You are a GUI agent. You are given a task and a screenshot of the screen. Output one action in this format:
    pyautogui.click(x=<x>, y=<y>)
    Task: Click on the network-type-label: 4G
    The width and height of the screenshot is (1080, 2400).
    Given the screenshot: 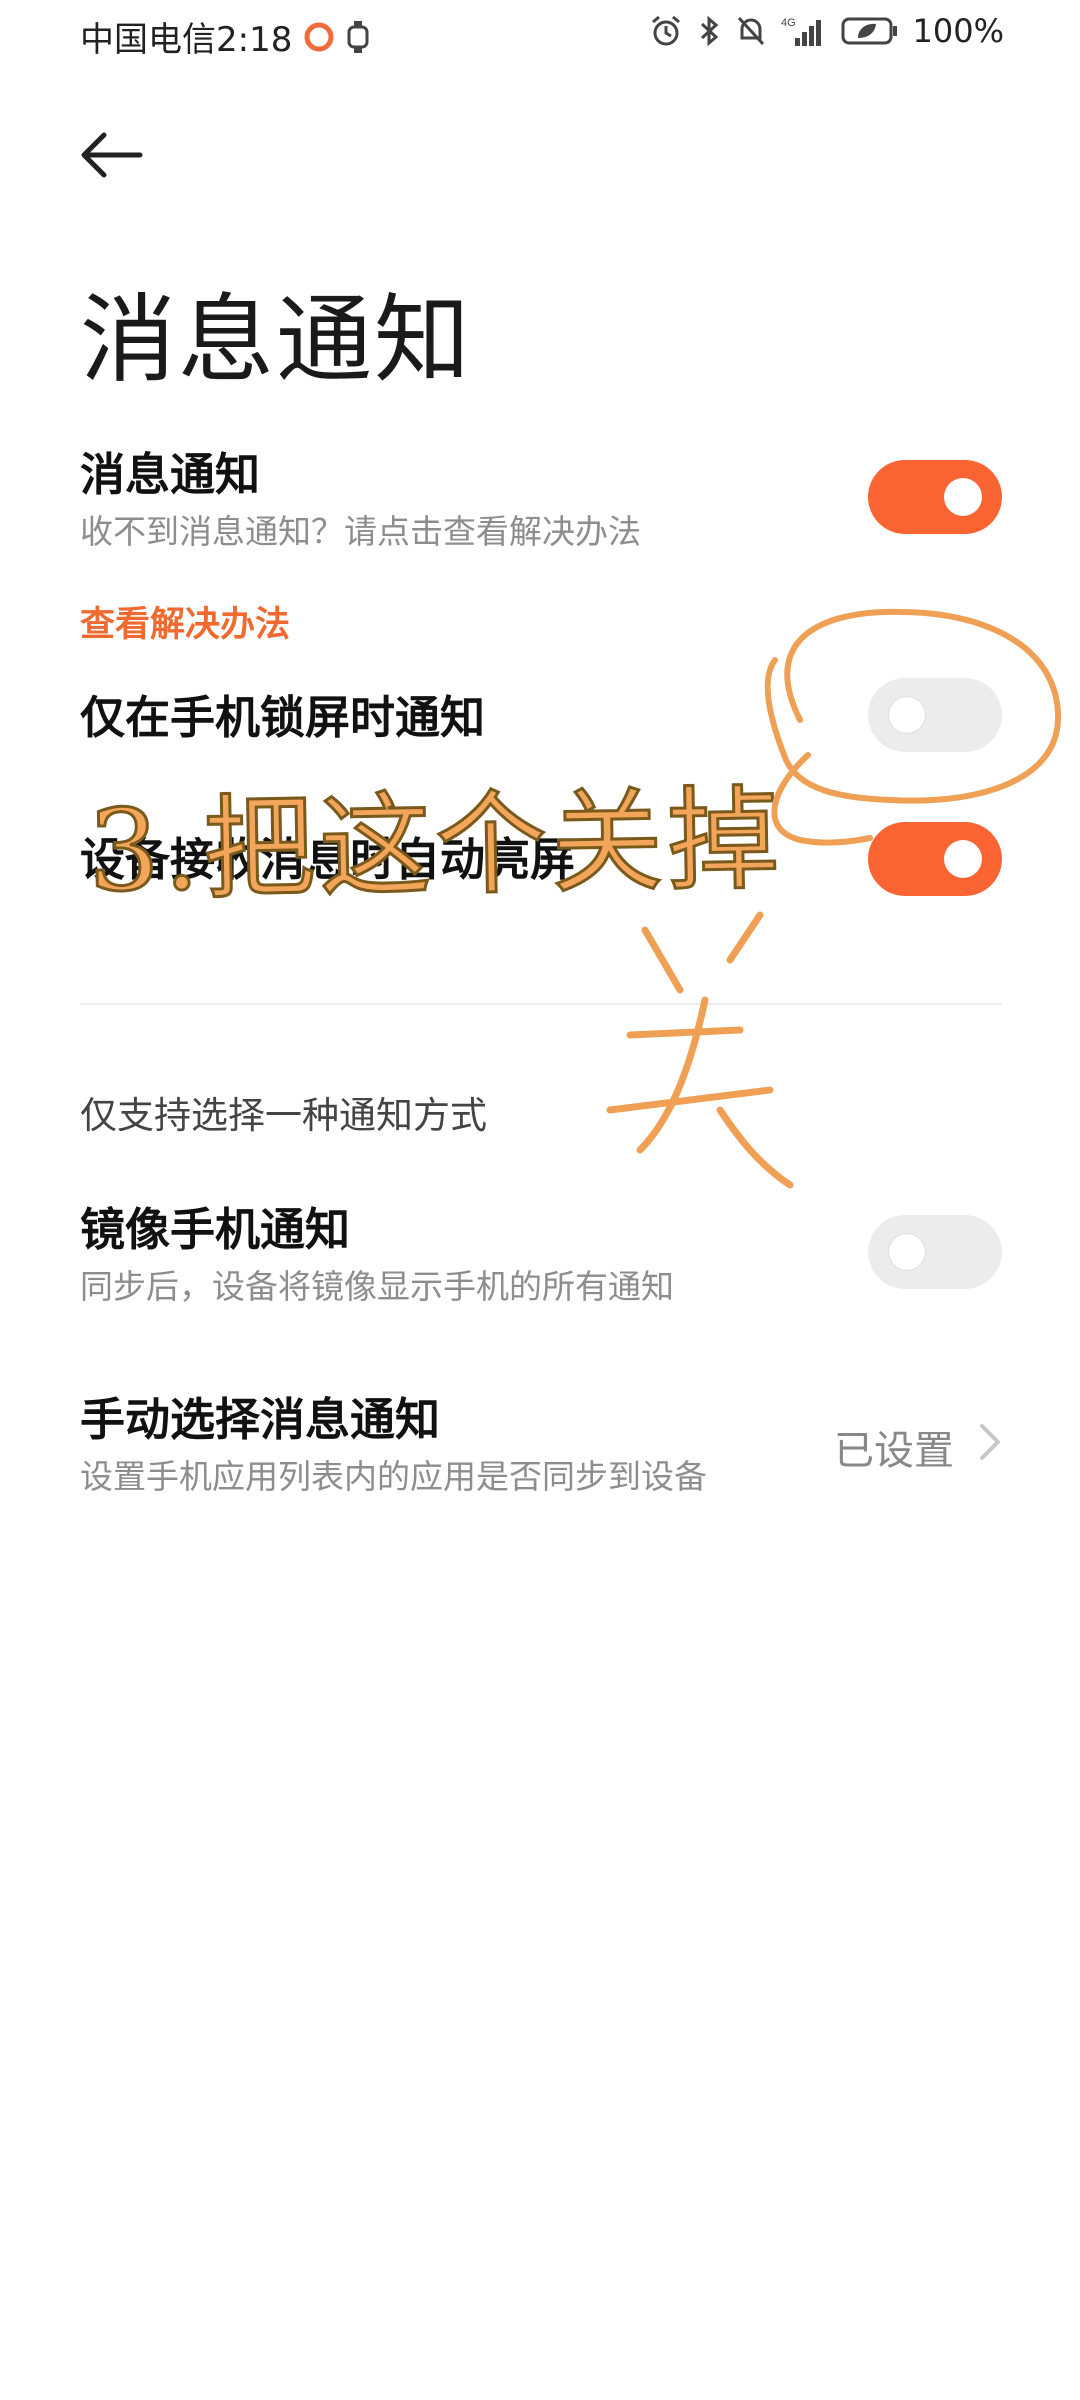 What is the action you would take?
    pyautogui.click(x=788, y=23)
    